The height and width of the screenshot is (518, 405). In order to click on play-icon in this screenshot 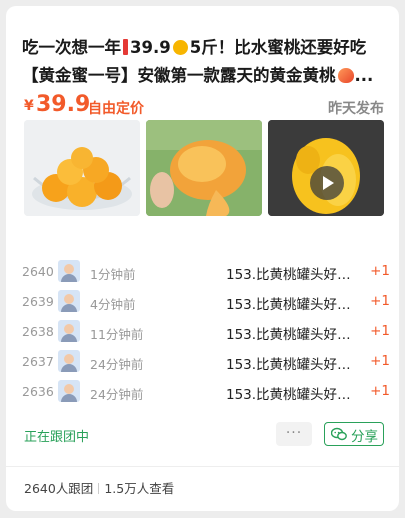, I will do `click(327, 183)`.